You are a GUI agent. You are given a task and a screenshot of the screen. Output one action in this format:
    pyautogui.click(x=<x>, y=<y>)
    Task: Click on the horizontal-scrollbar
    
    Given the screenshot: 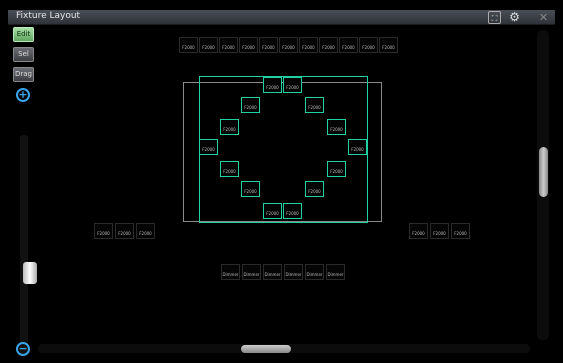 What is the action you would take?
    pyautogui.click(x=284, y=348)
    